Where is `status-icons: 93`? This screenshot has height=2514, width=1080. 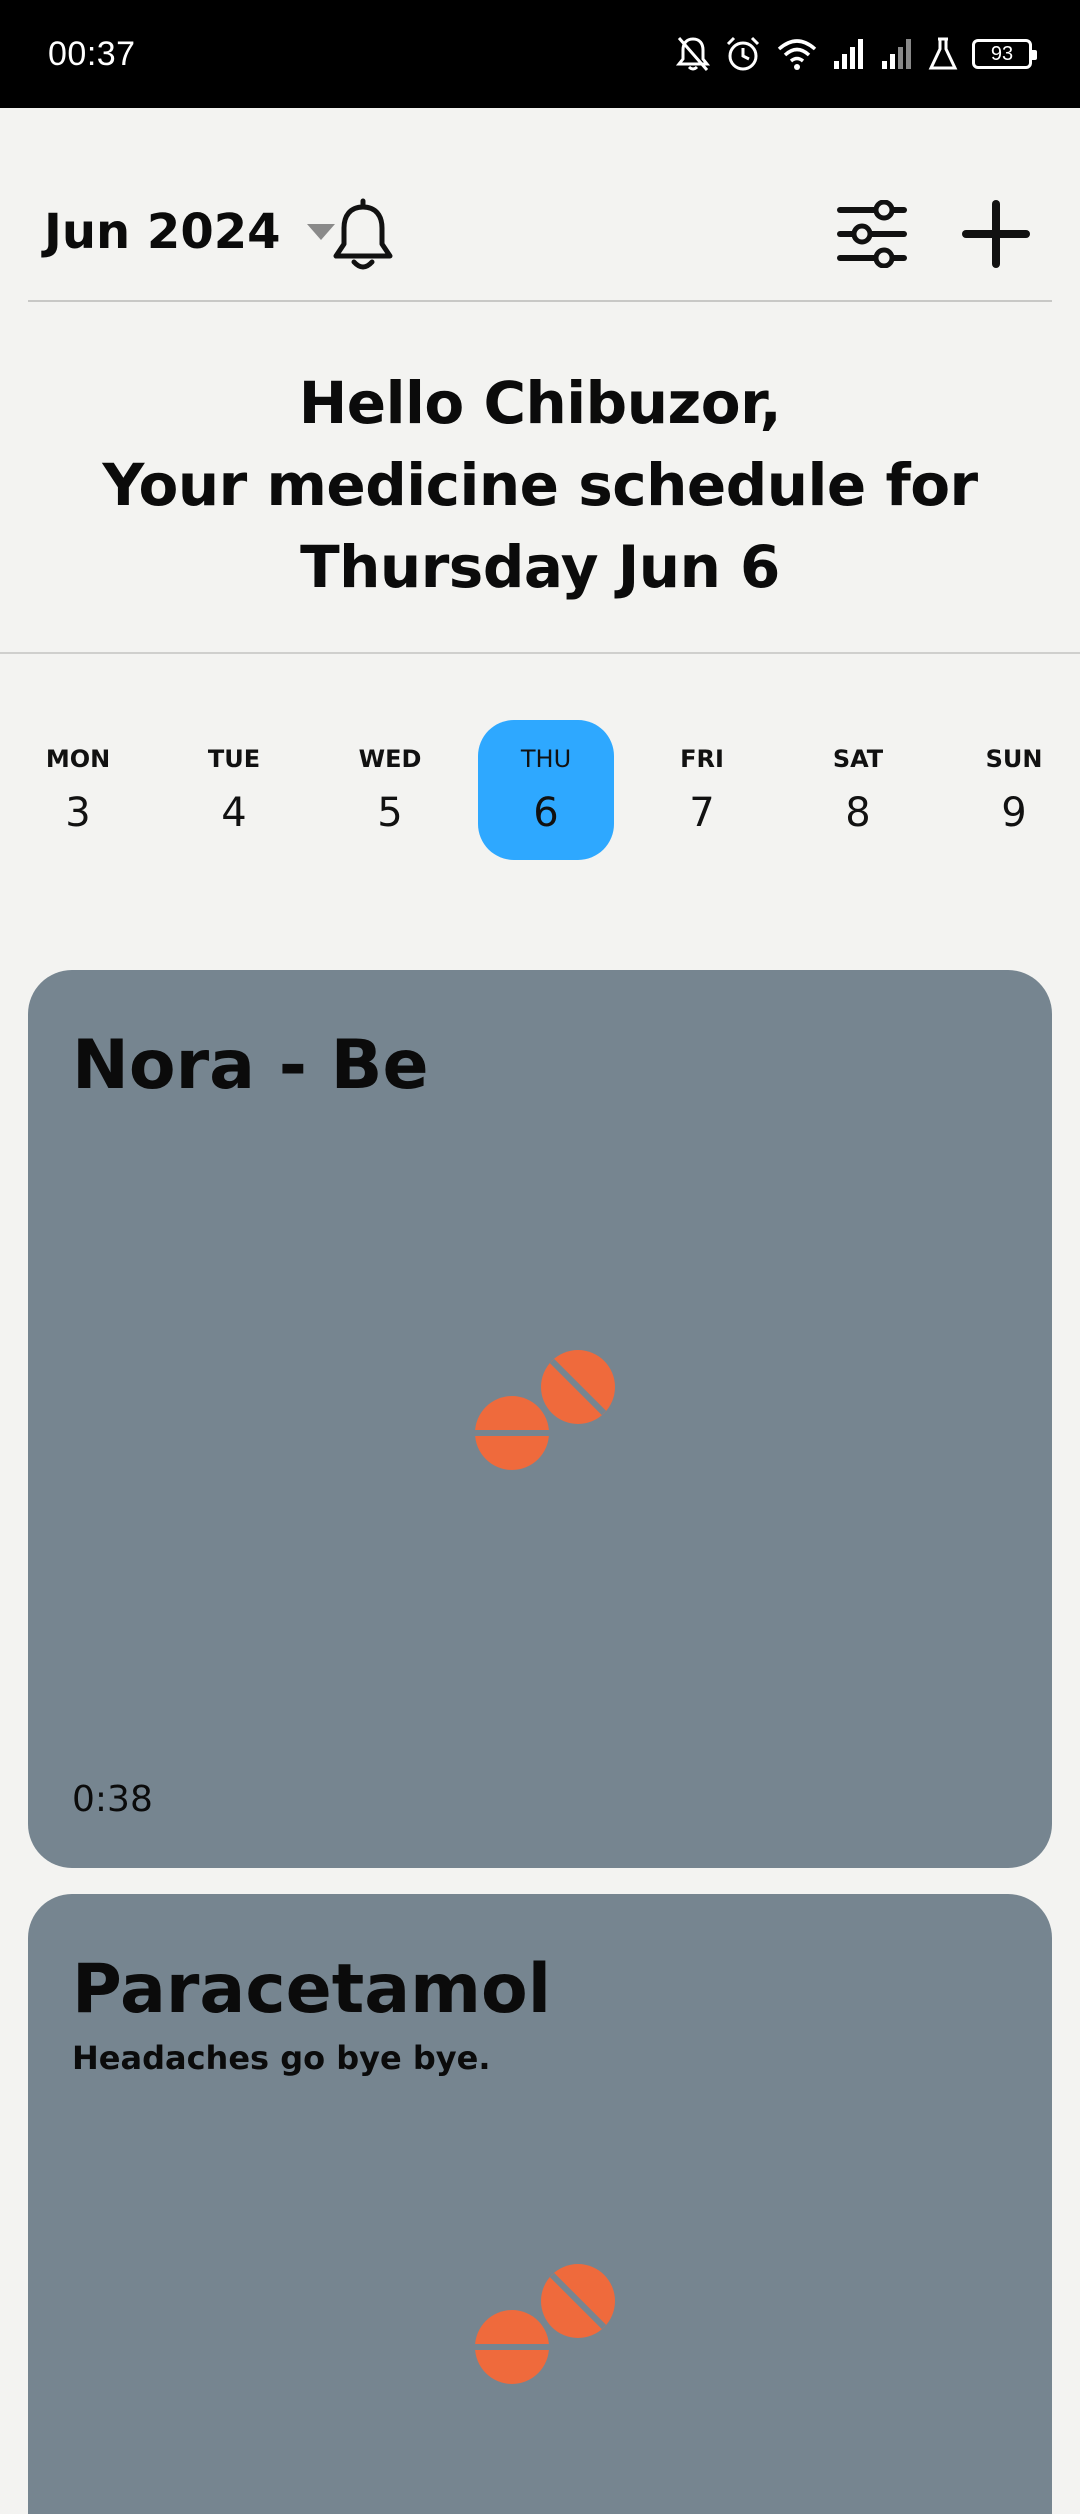
status-icons: 93 is located at coordinates (856, 54).